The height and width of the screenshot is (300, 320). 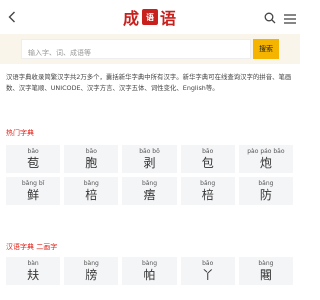 I want to click on character: 包, so click(x=207, y=163).